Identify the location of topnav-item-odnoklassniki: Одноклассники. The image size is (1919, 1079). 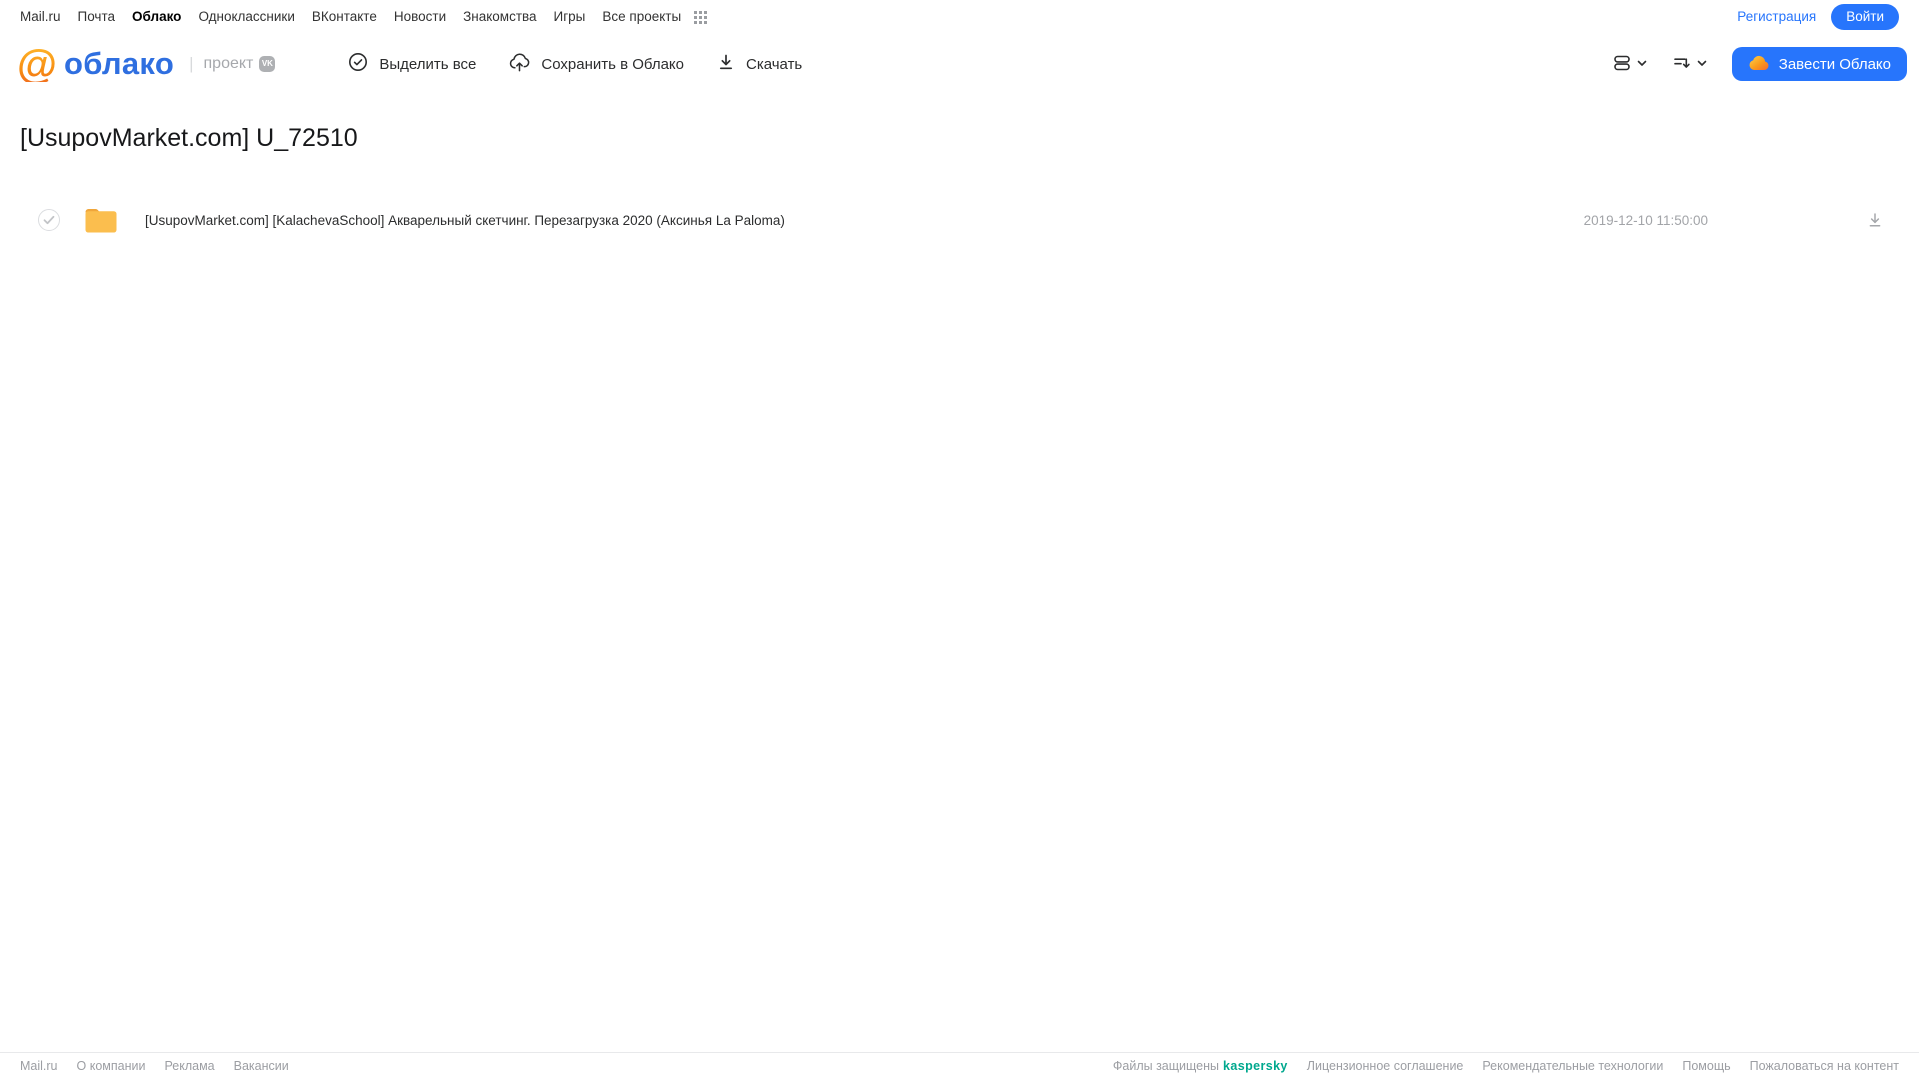
(246, 16).